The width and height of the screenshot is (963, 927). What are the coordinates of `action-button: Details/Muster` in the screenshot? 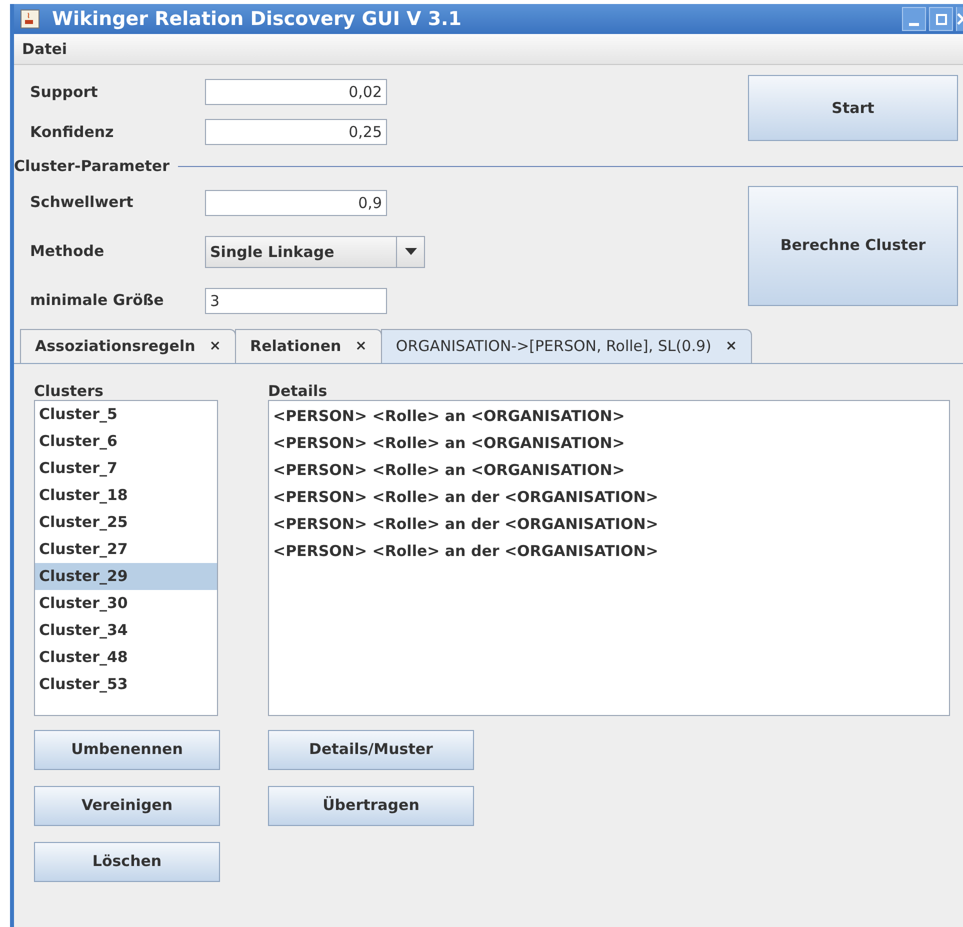 It's located at (371, 750).